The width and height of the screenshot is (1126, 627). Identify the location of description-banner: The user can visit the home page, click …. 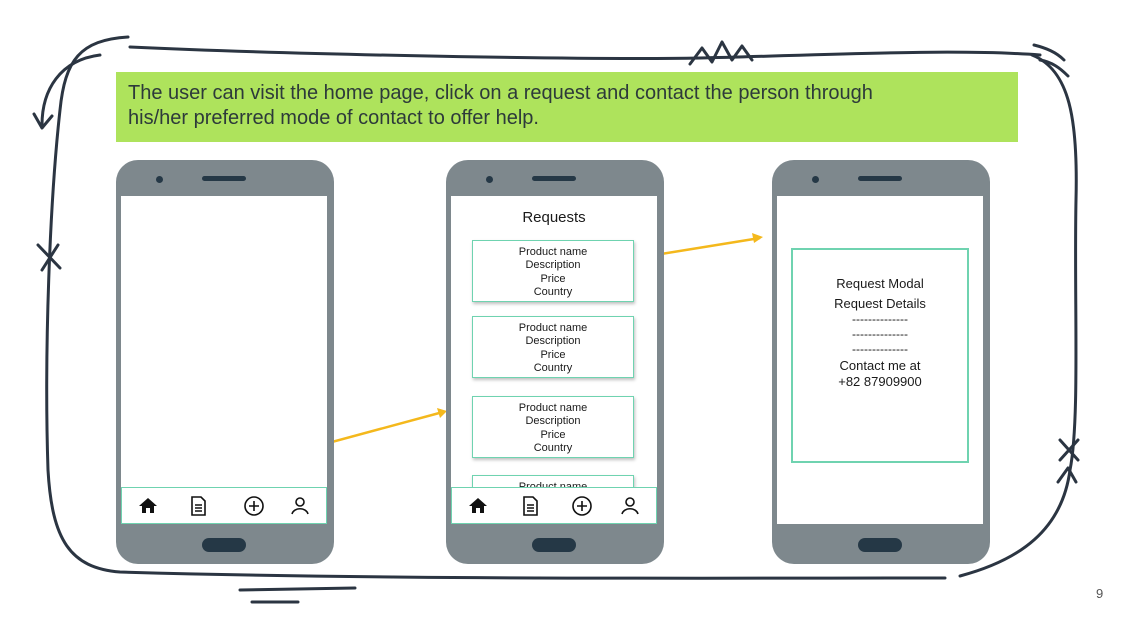
(567, 107).